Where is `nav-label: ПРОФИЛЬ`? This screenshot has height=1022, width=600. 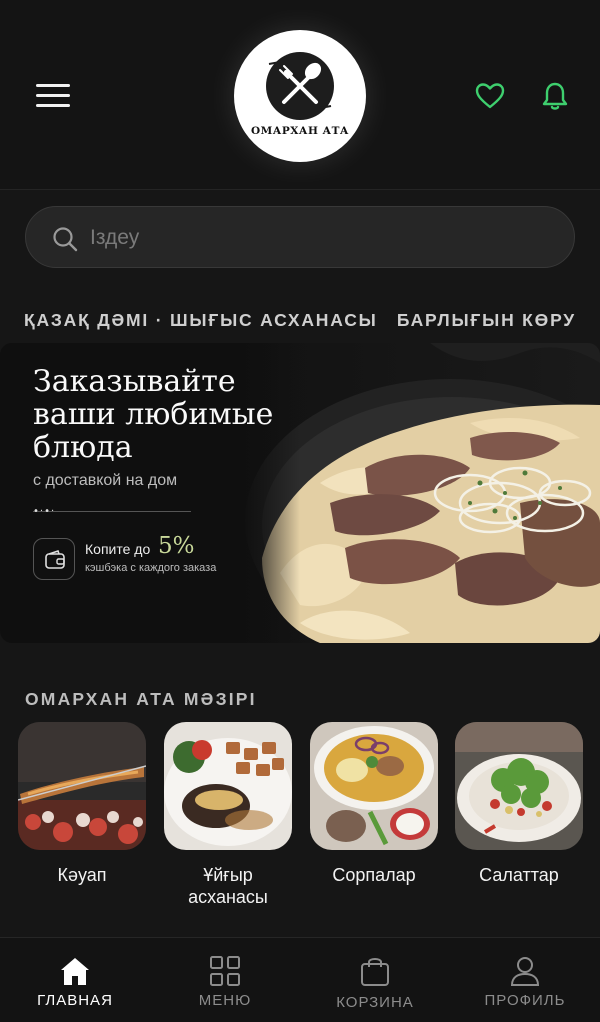
nav-label: ПРОФИЛЬ is located at coordinates (525, 1000).